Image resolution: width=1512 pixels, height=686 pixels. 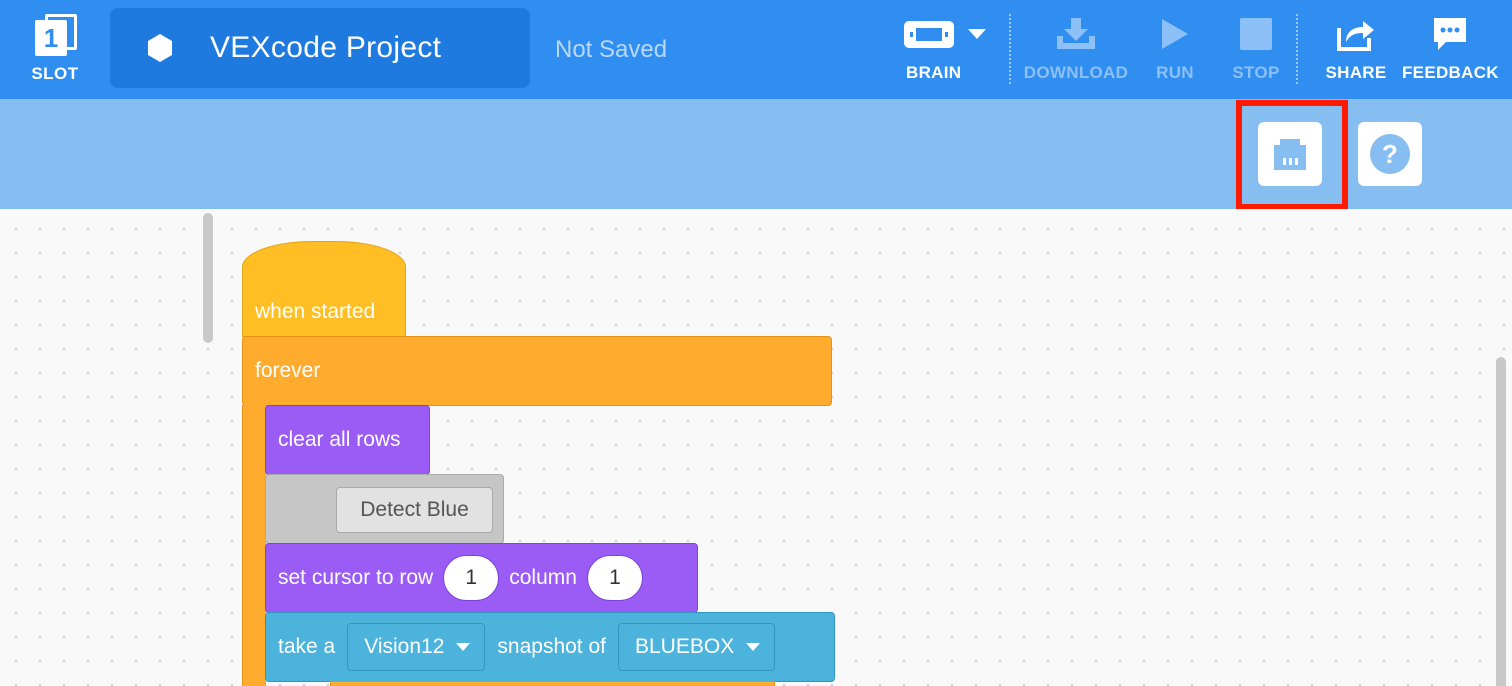 What do you see at coordinates (414, 510) in the screenshot?
I see `comment-text-field: Detect Blue` at bounding box center [414, 510].